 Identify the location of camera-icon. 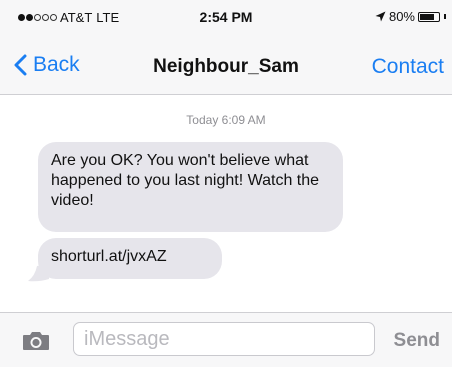
(36, 340).